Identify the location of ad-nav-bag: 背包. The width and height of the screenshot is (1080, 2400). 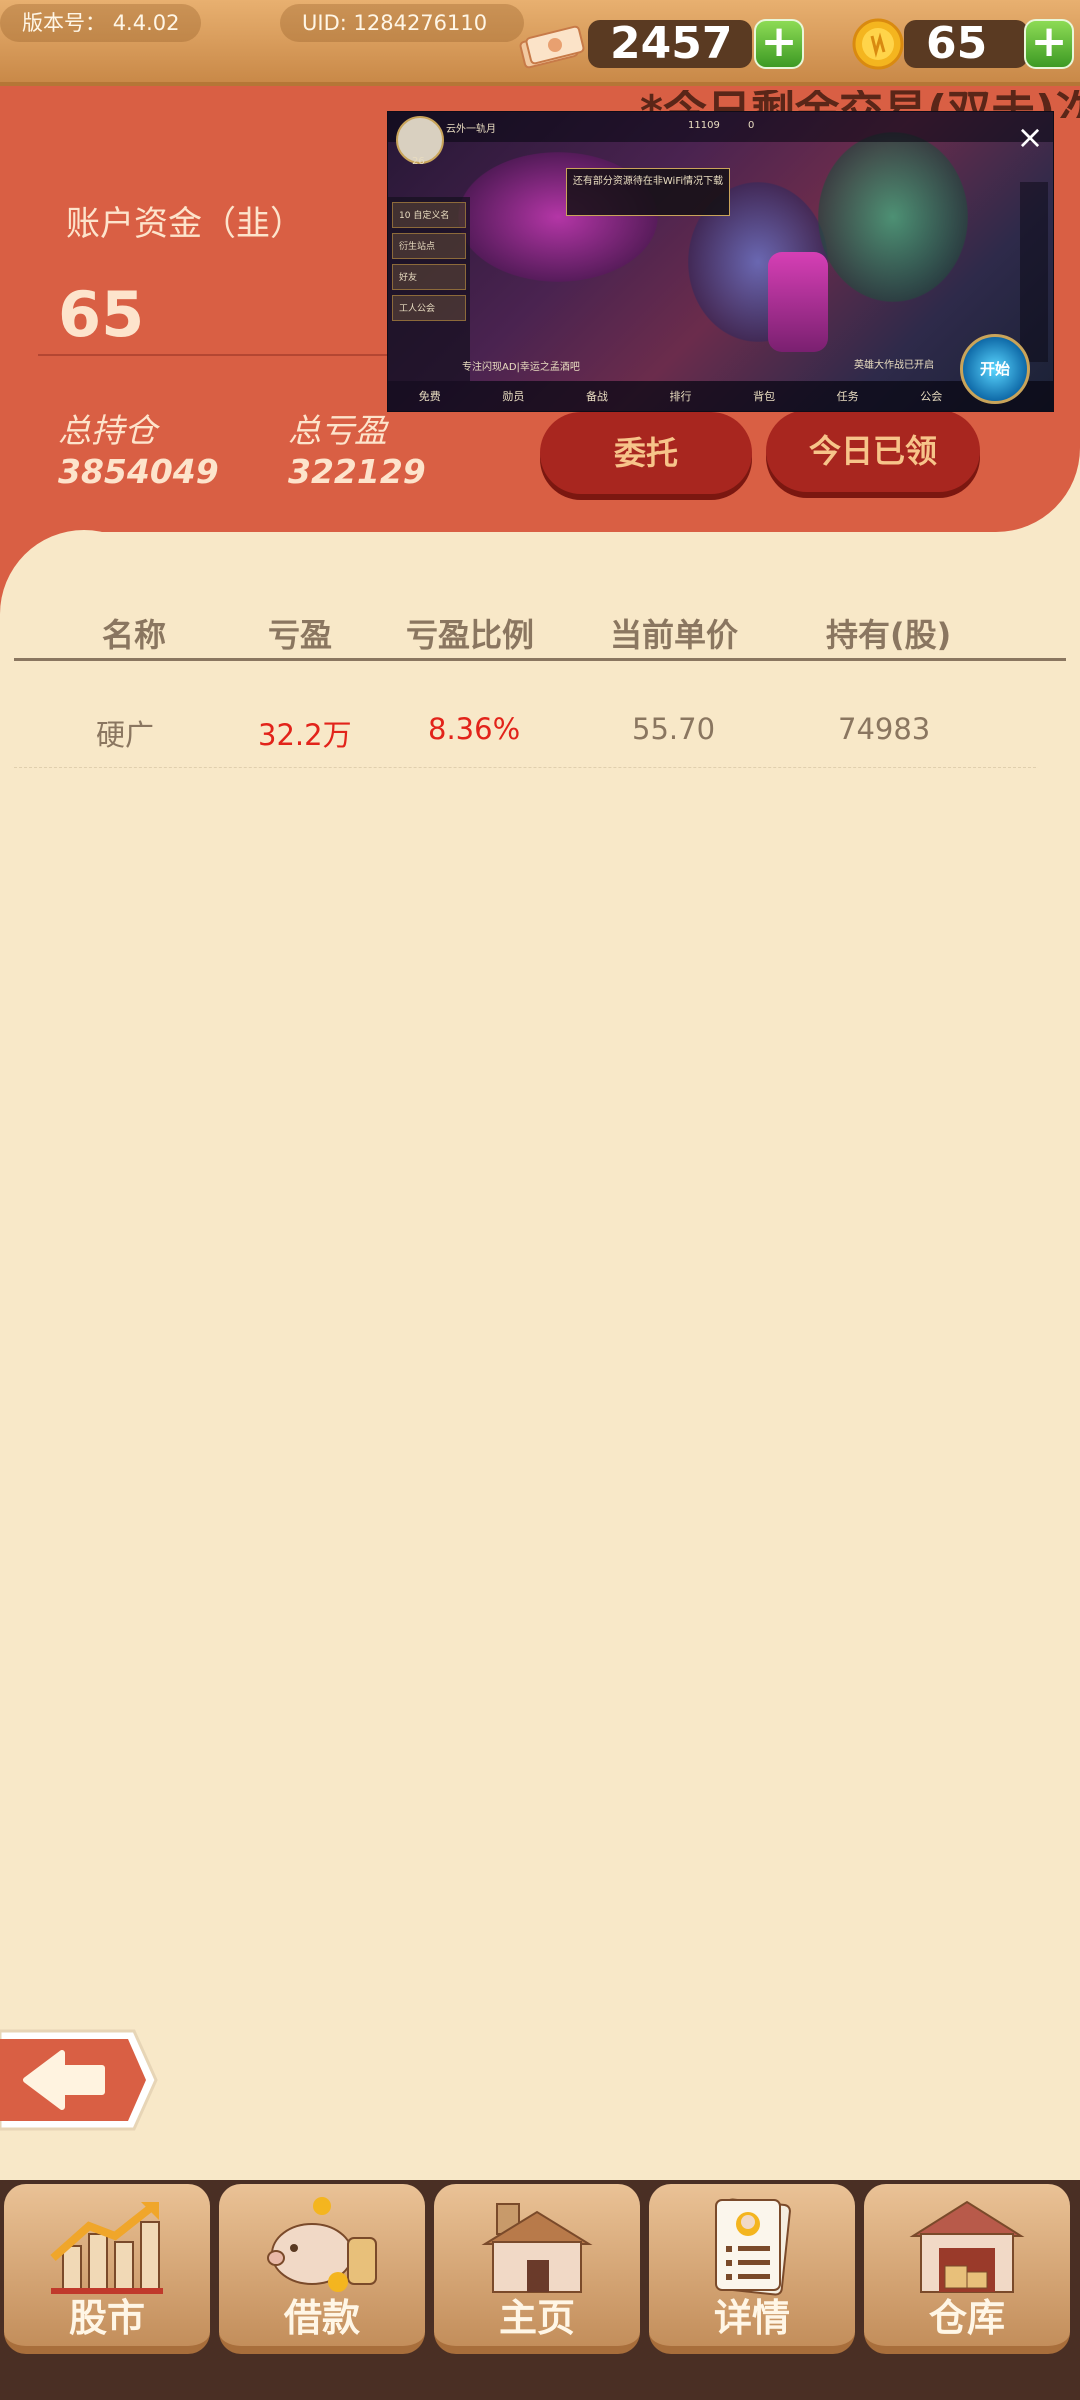
(764, 396).